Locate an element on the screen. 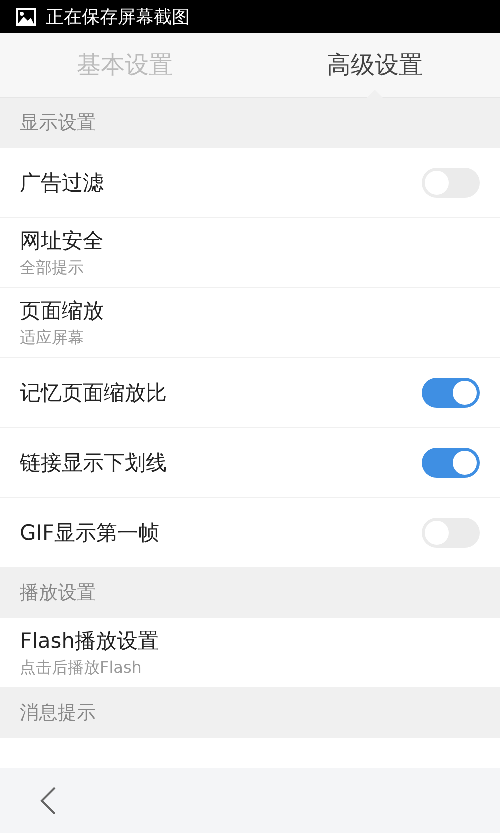 The width and height of the screenshot is (500, 833). setting-label: 网址安全 is located at coordinates (62, 241).